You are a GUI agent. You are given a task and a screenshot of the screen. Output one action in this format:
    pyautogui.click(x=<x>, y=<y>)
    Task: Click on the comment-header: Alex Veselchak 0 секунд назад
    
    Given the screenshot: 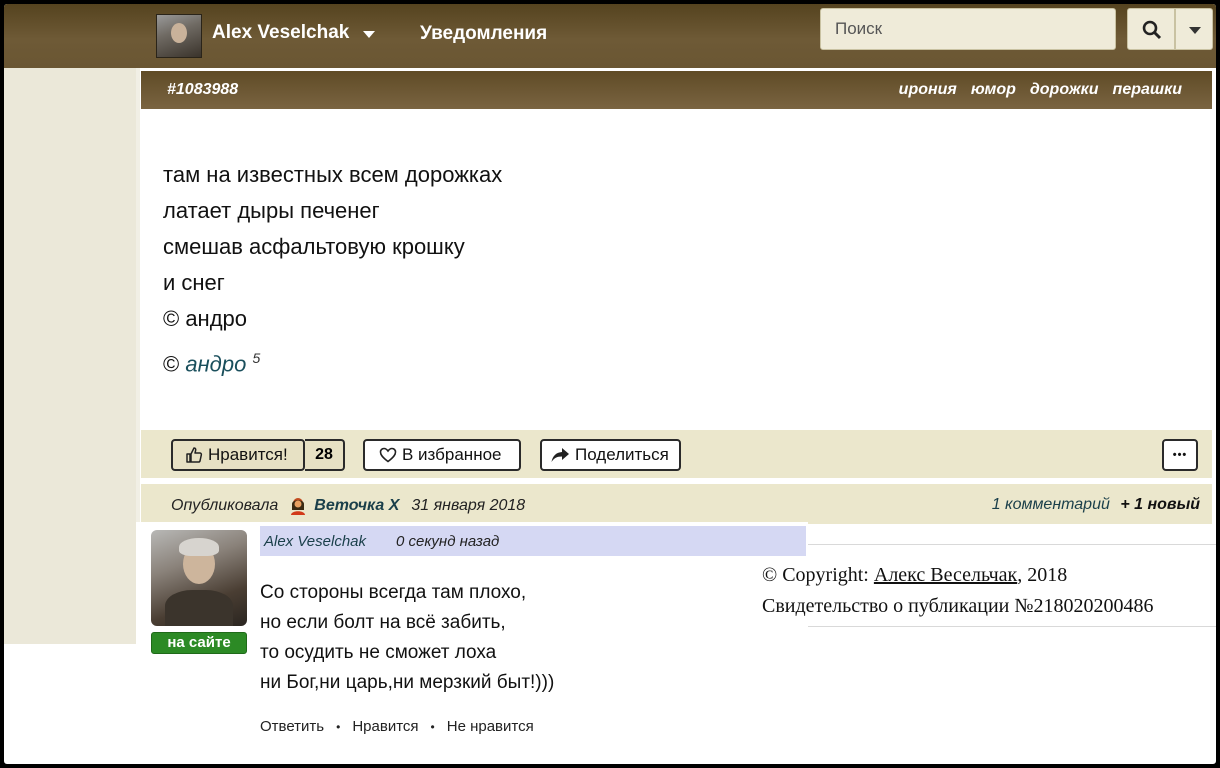 What is the action you would take?
    pyautogui.click(x=533, y=541)
    